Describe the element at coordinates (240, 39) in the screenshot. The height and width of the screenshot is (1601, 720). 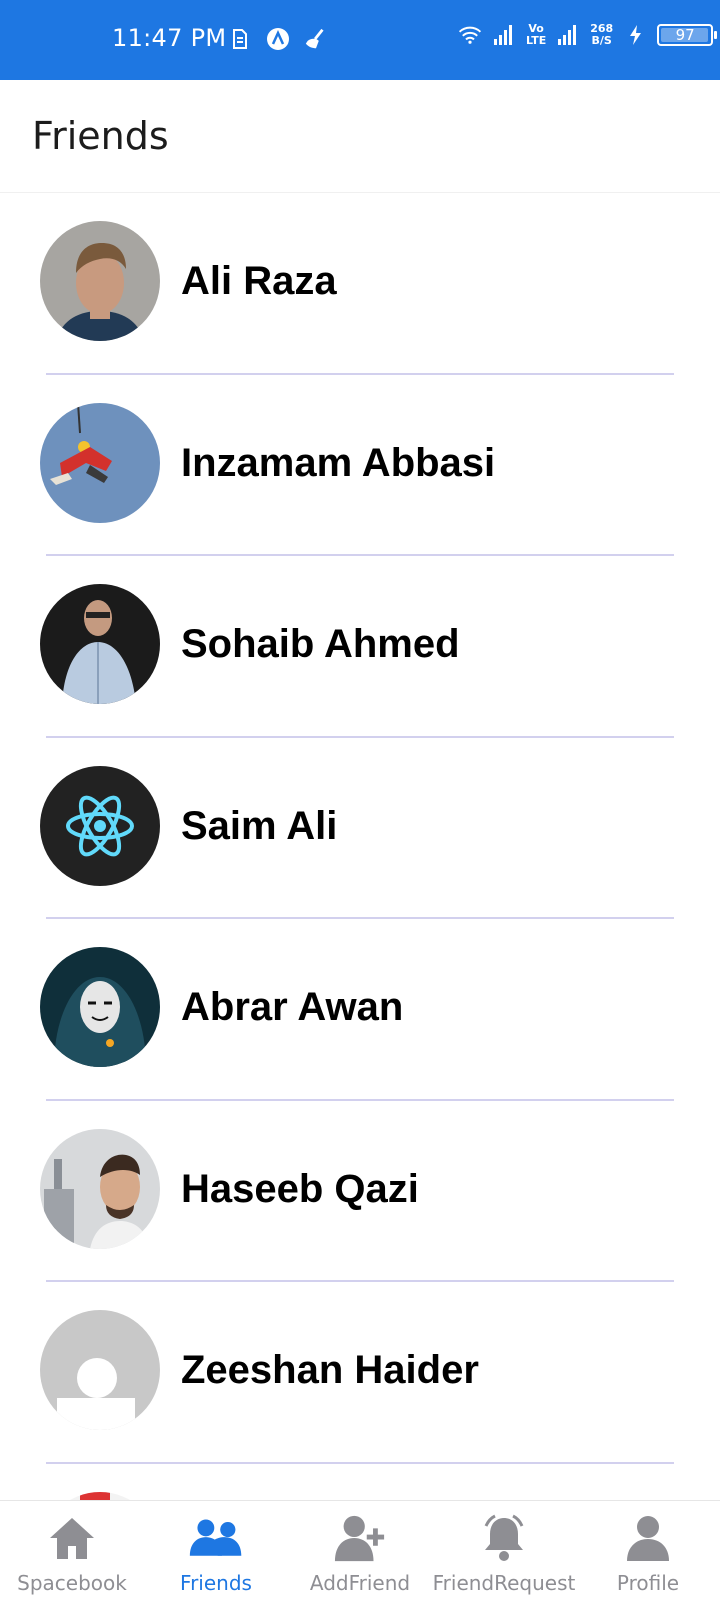
I see `sim-icon` at that location.